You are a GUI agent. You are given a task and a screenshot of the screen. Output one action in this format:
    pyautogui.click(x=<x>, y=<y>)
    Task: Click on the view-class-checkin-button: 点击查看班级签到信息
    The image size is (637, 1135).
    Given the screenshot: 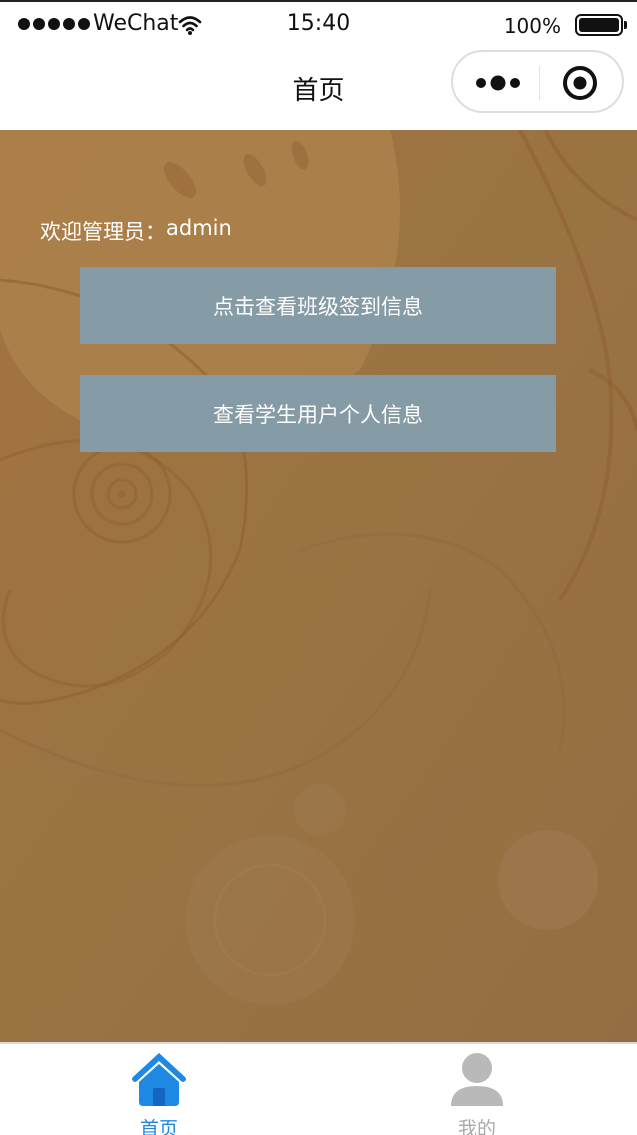 What is the action you would take?
    pyautogui.click(x=318, y=305)
    